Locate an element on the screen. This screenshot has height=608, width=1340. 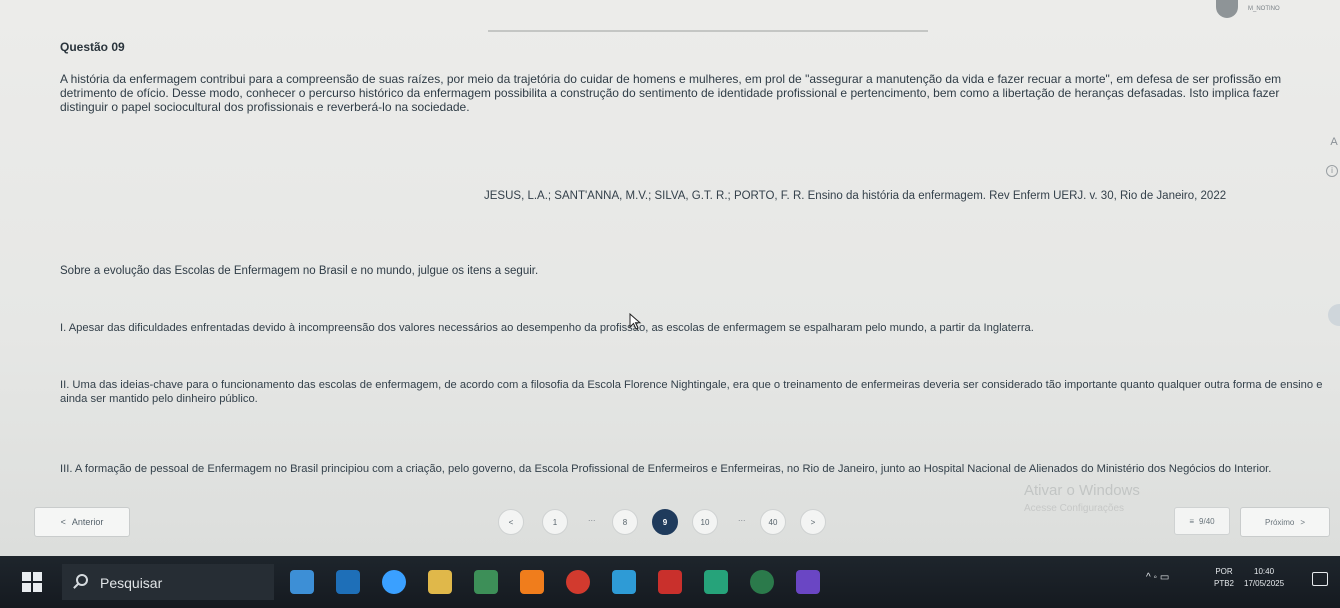
question-title: Questão 09 is located at coordinates (92, 47).